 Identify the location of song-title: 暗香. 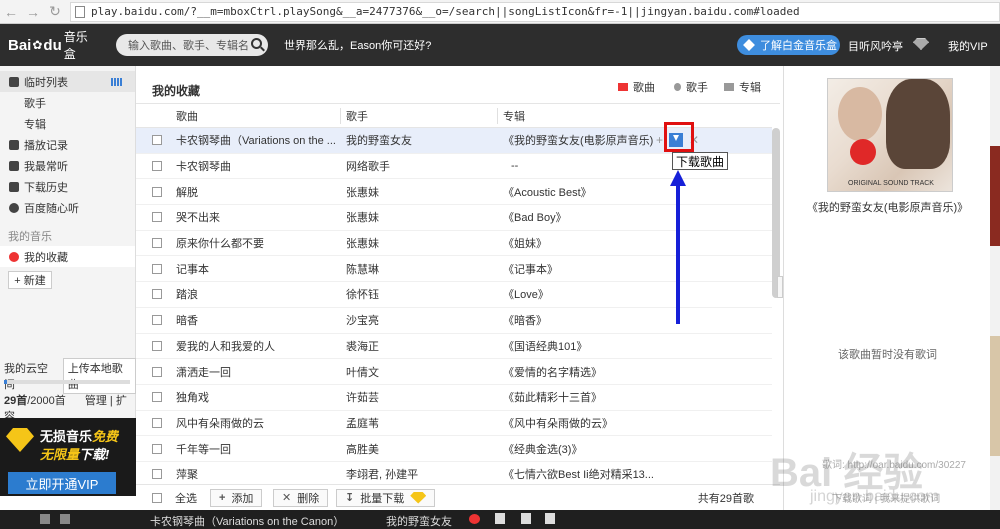
(256, 320).